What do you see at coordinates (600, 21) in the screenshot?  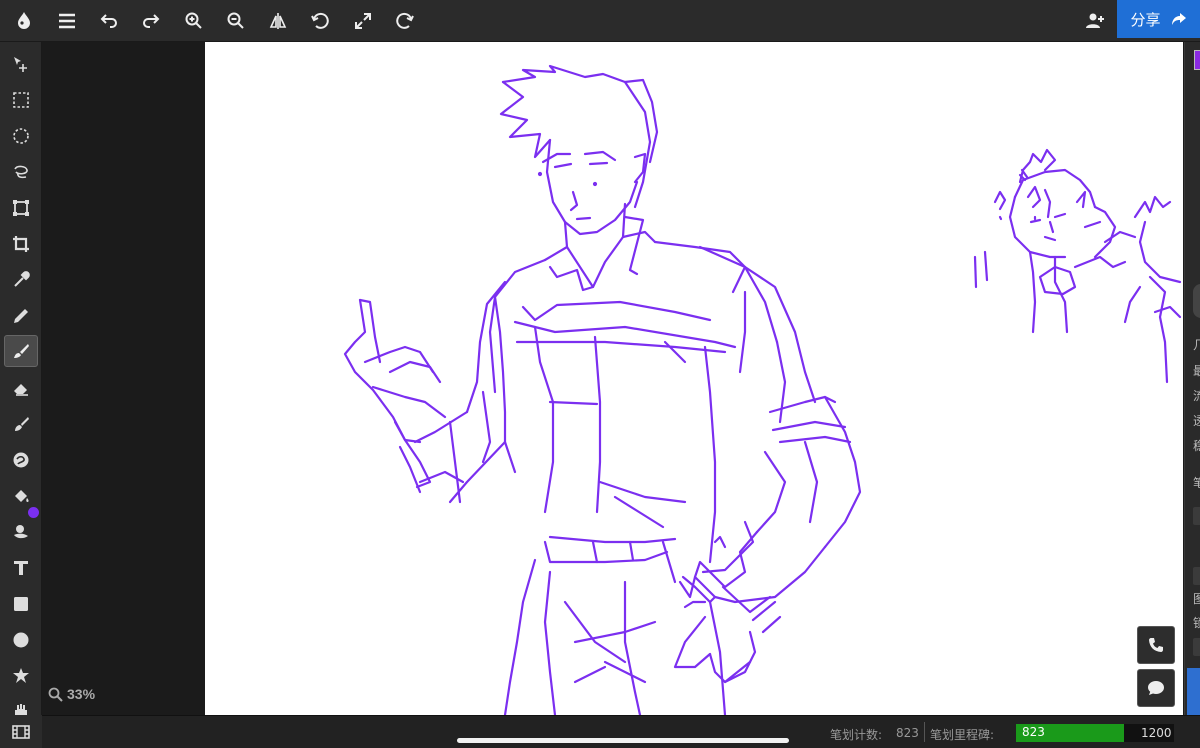 I see `top-toolbar: 分享` at bounding box center [600, 21].